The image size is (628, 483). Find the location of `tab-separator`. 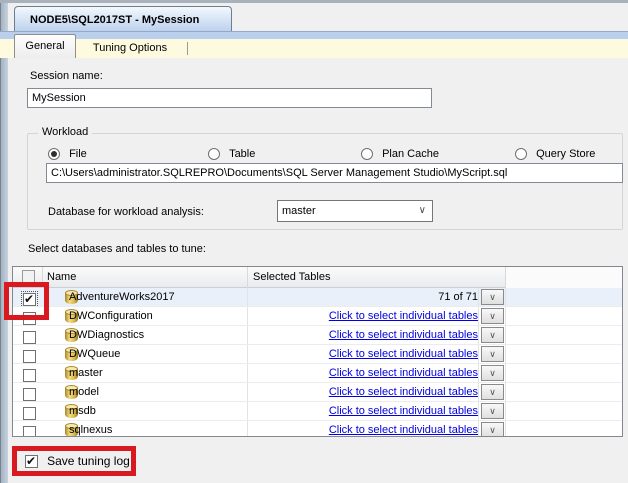

tab-separator is located at coordinates (187, 48).